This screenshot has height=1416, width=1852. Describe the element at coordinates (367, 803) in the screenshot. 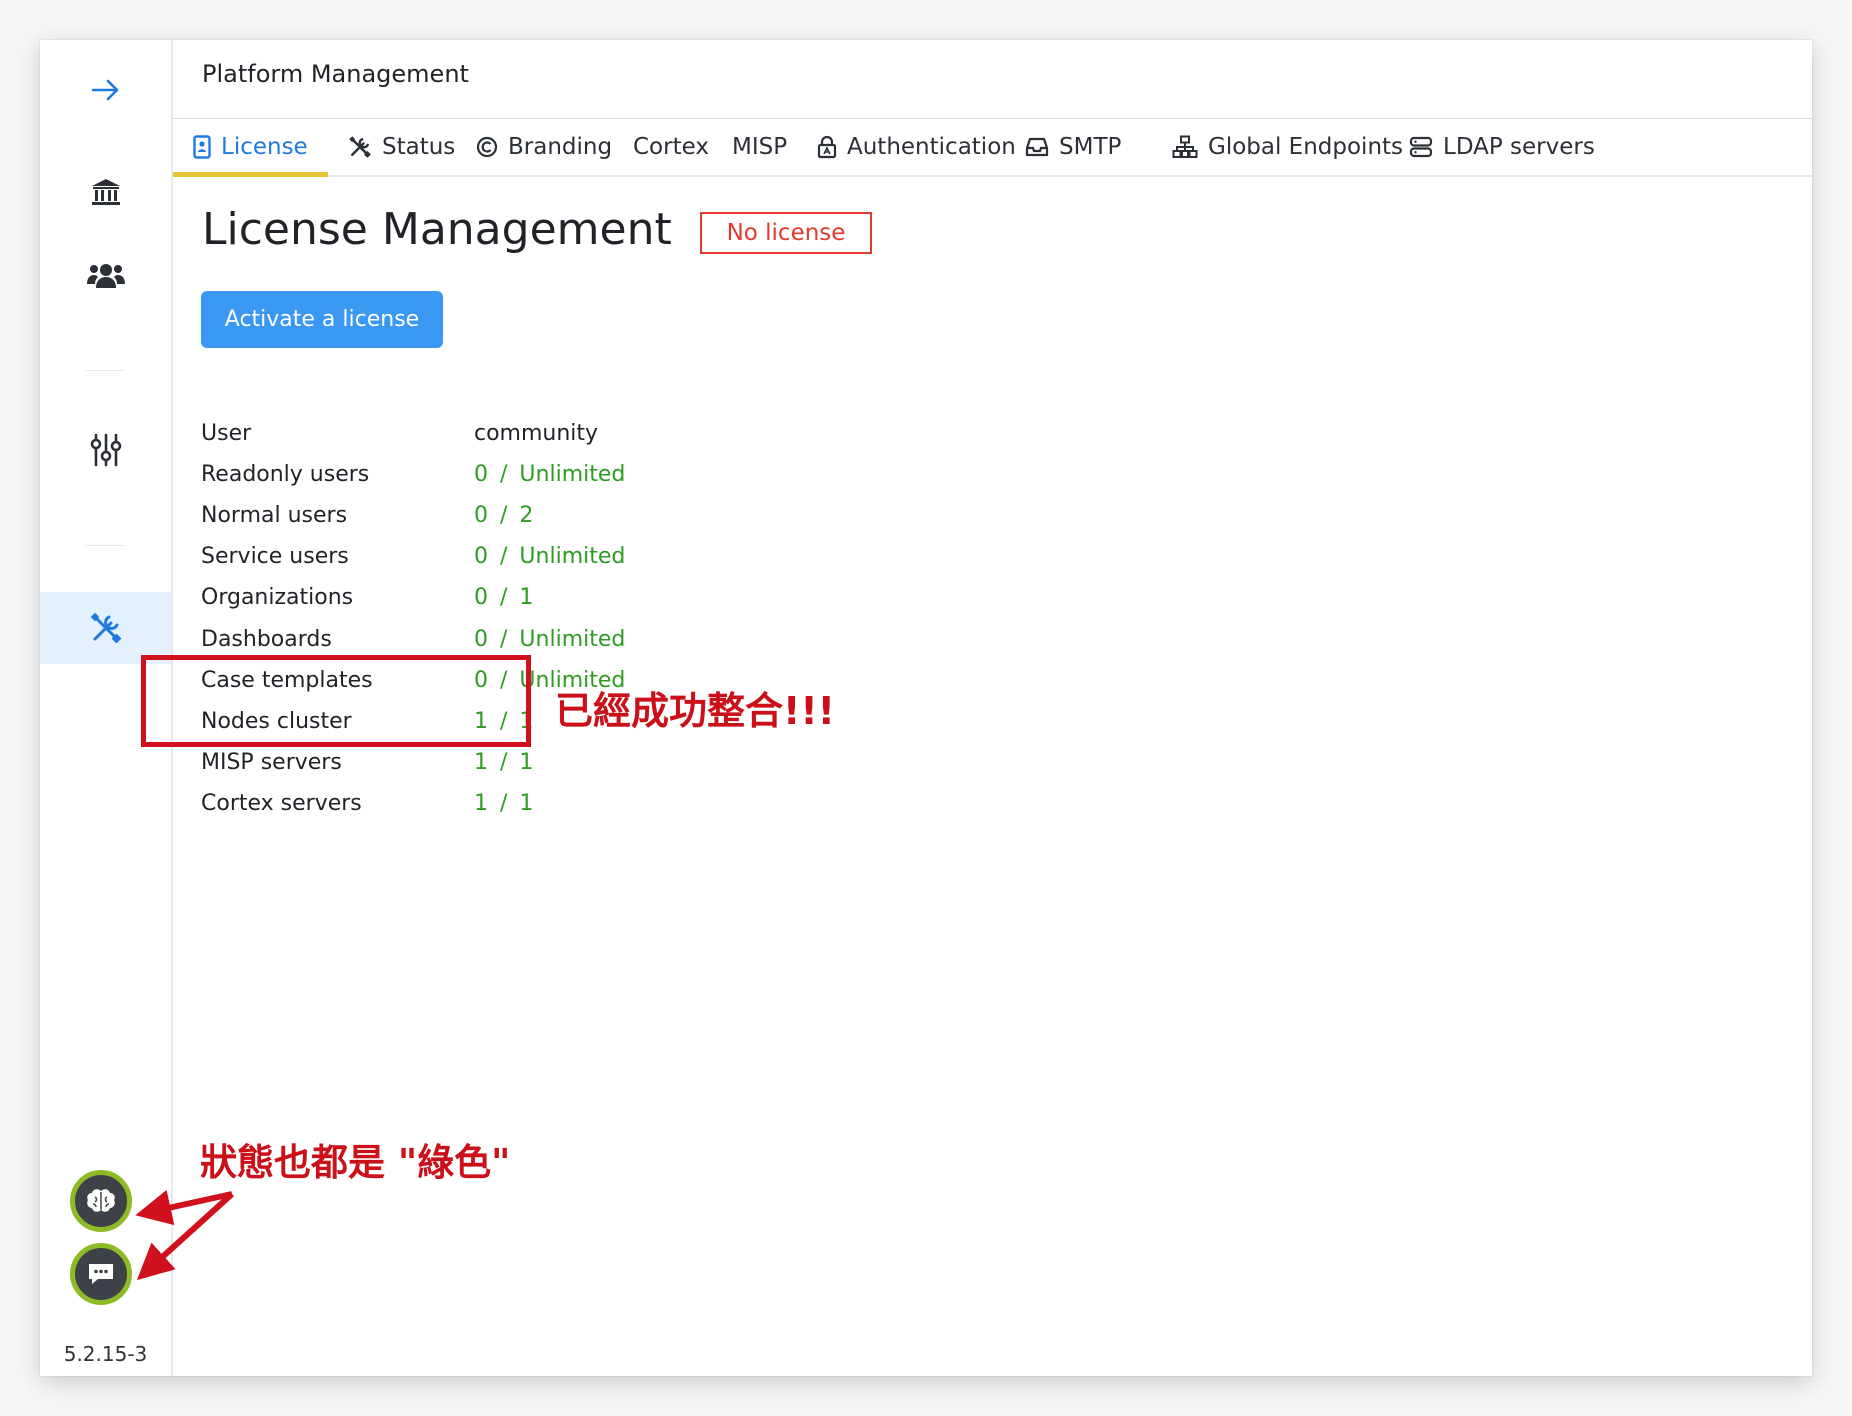

I see `license-row: Cortex servers 1 / 1` at that location.